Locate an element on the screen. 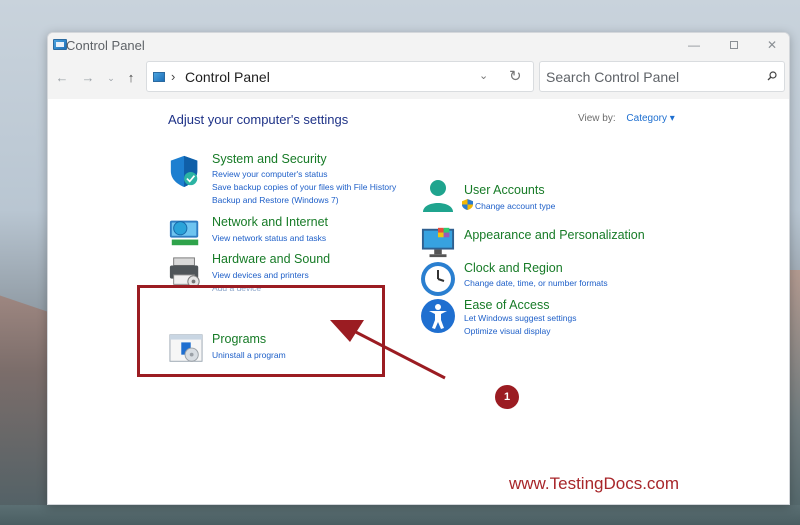 The width and height of the screenshot is (800, 525). refresh-button: ↻ is located at coordinates (515, 76).